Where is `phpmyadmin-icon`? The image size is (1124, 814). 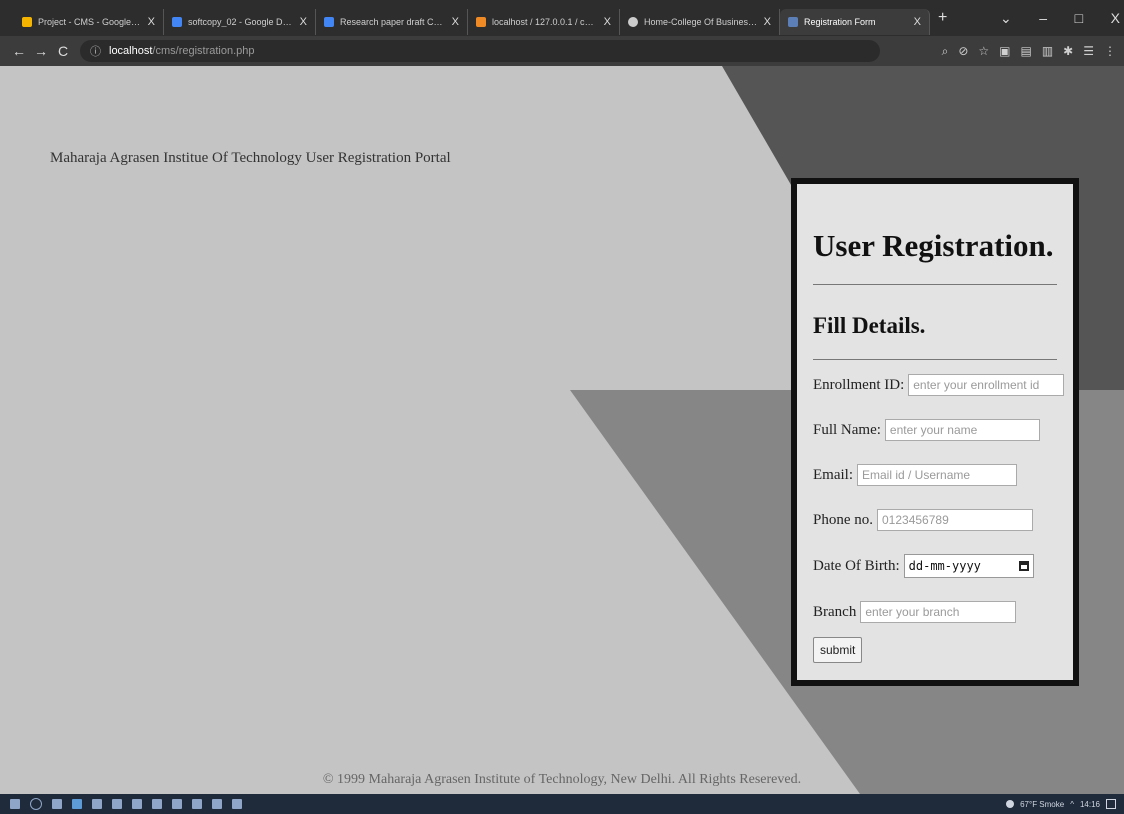 phpmyadmin-icon is located at coordinates (481, 22).